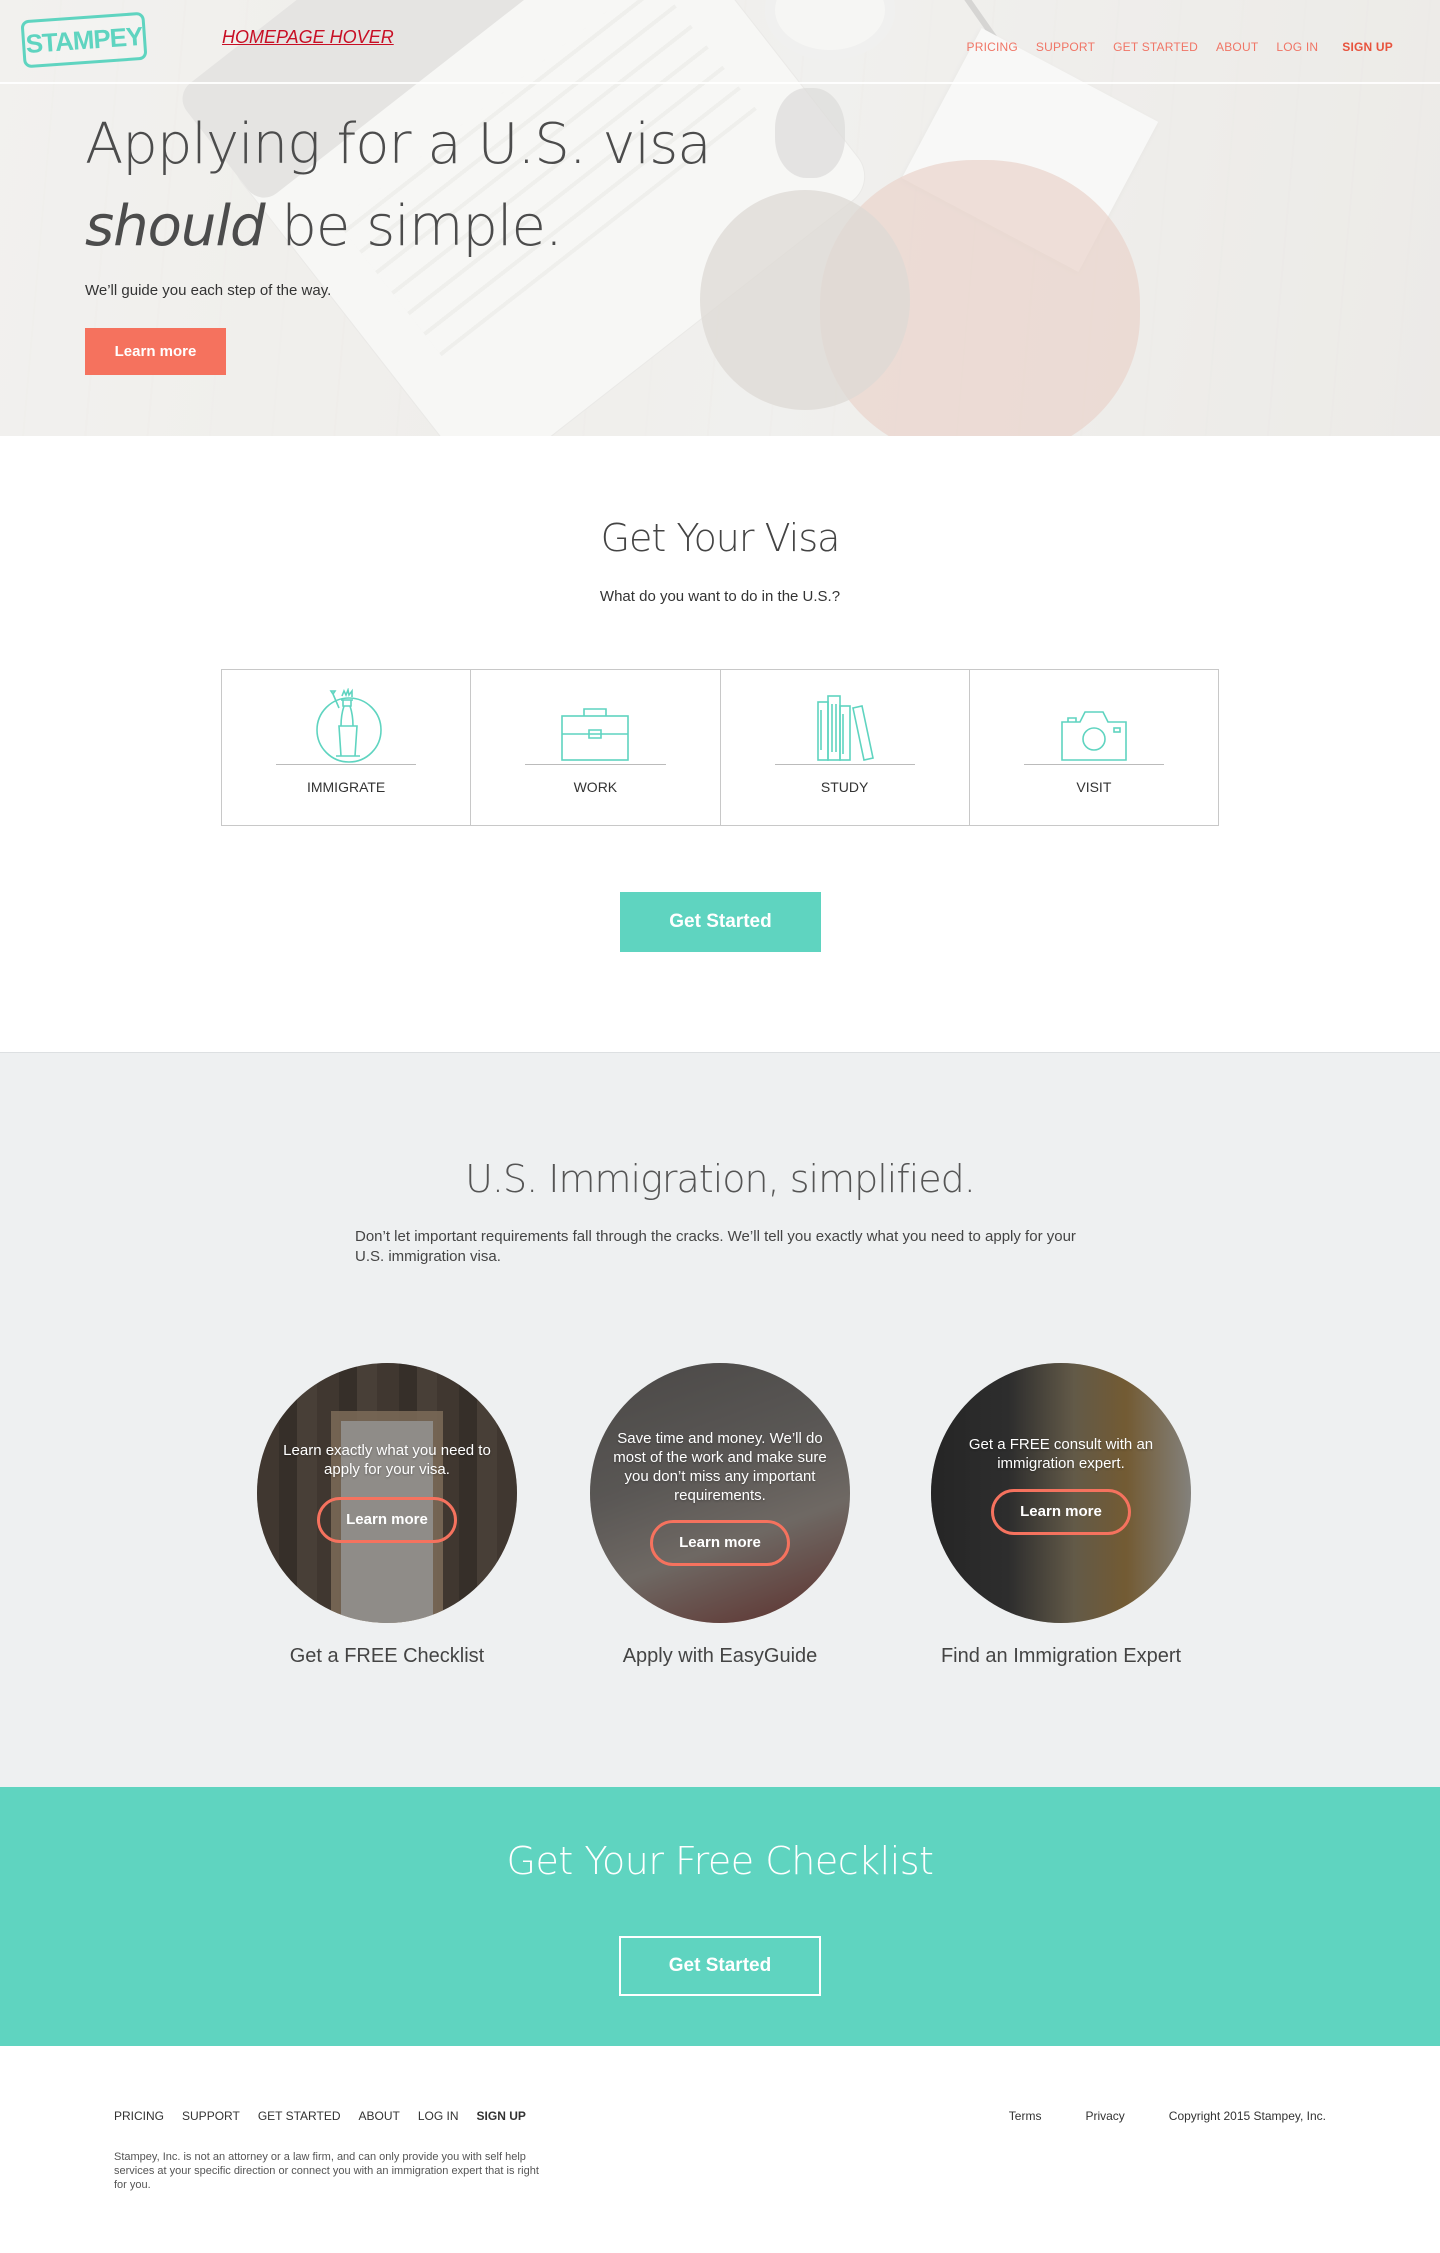  What do you see at coordinates (349, 725) in the screenshot?
I see `statue-of-liberty-icon` at bounding box center [349, 725].